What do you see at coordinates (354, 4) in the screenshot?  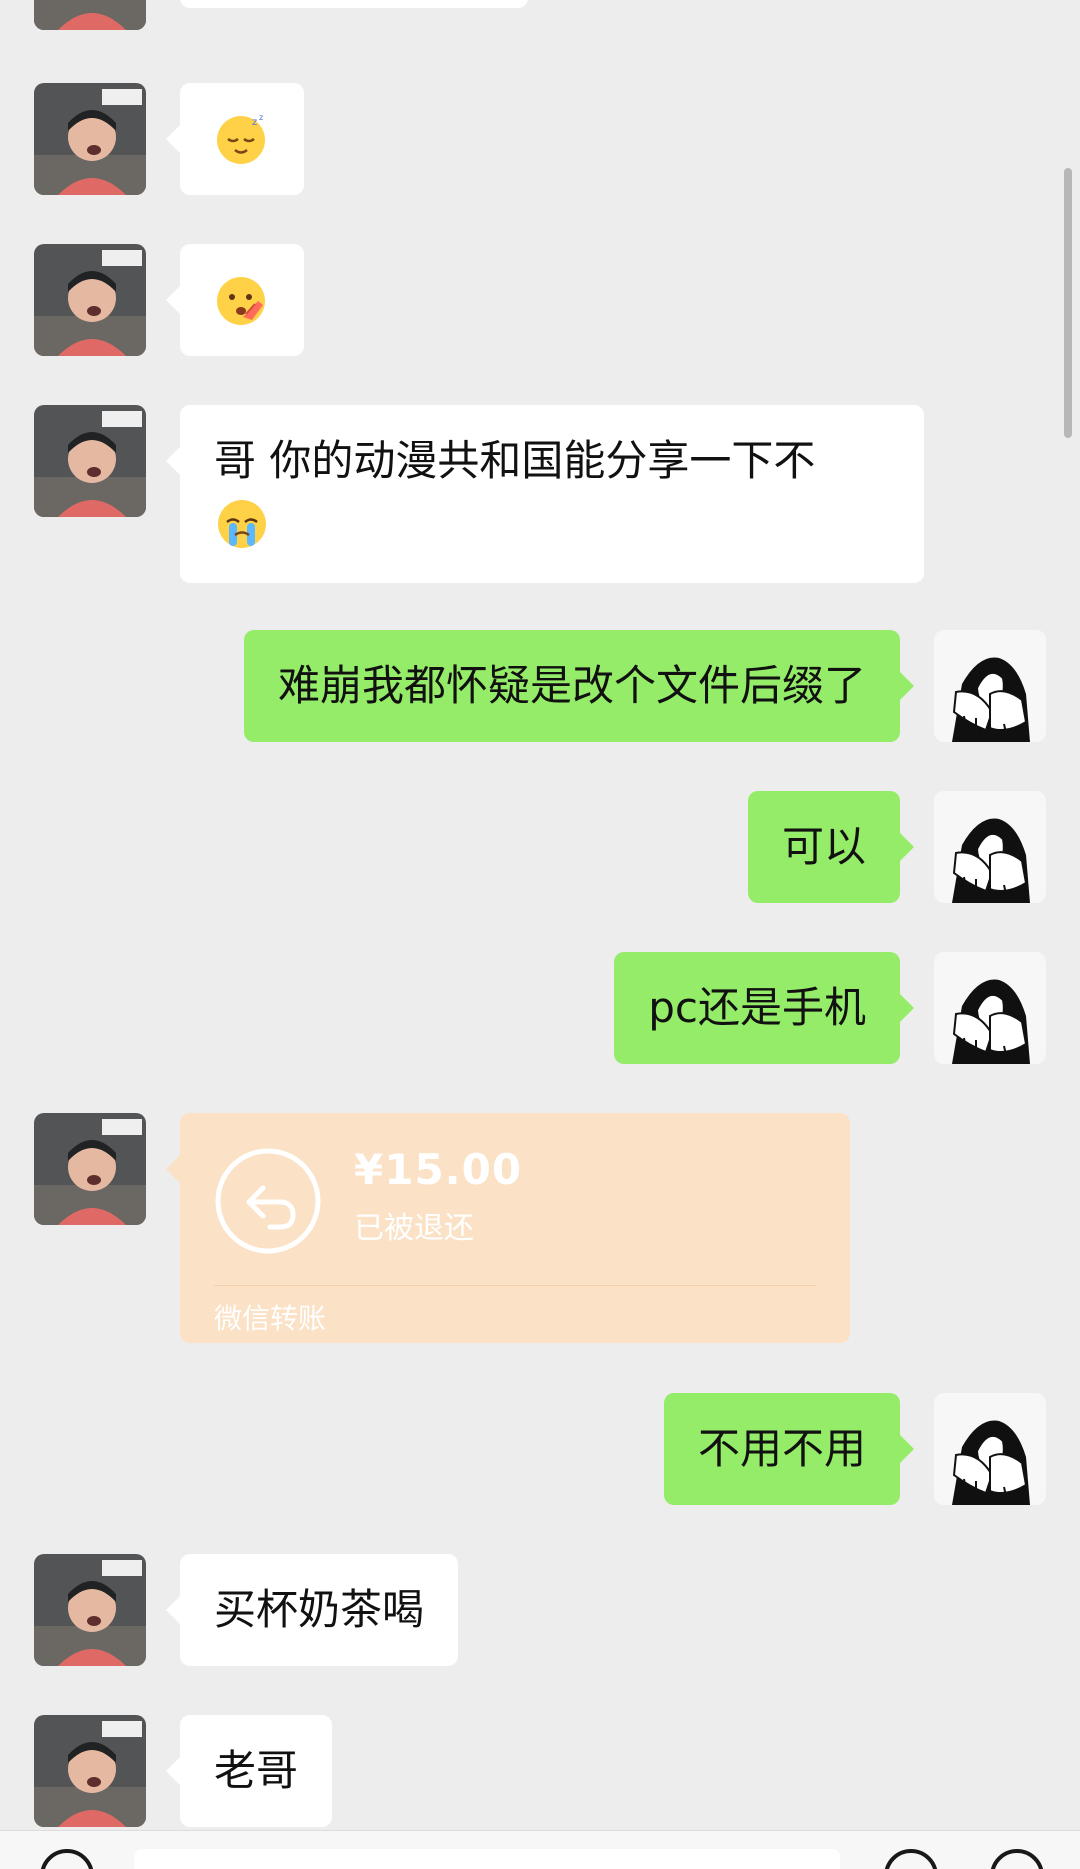 I see `chat-bubble` at bounding box center [354, 4].